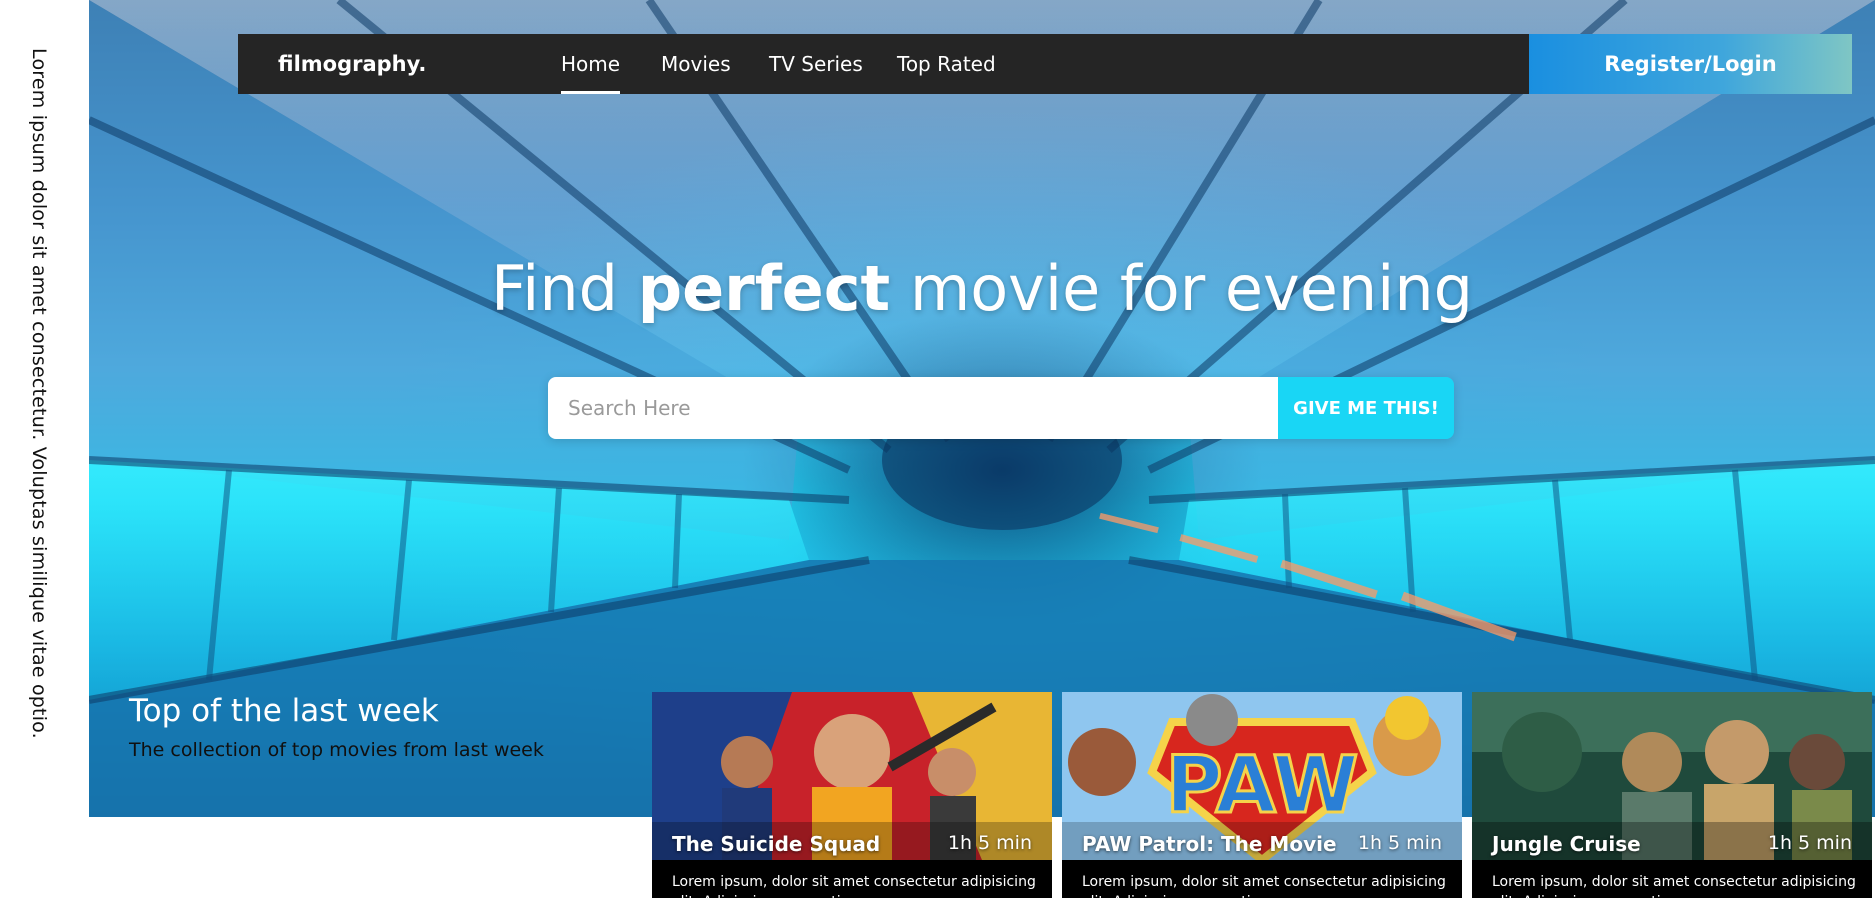 The image size is (1875, 898). Describe the element at coordinates (764, 288) in the screenshot. I see `headline-bold: perfect` at that location.